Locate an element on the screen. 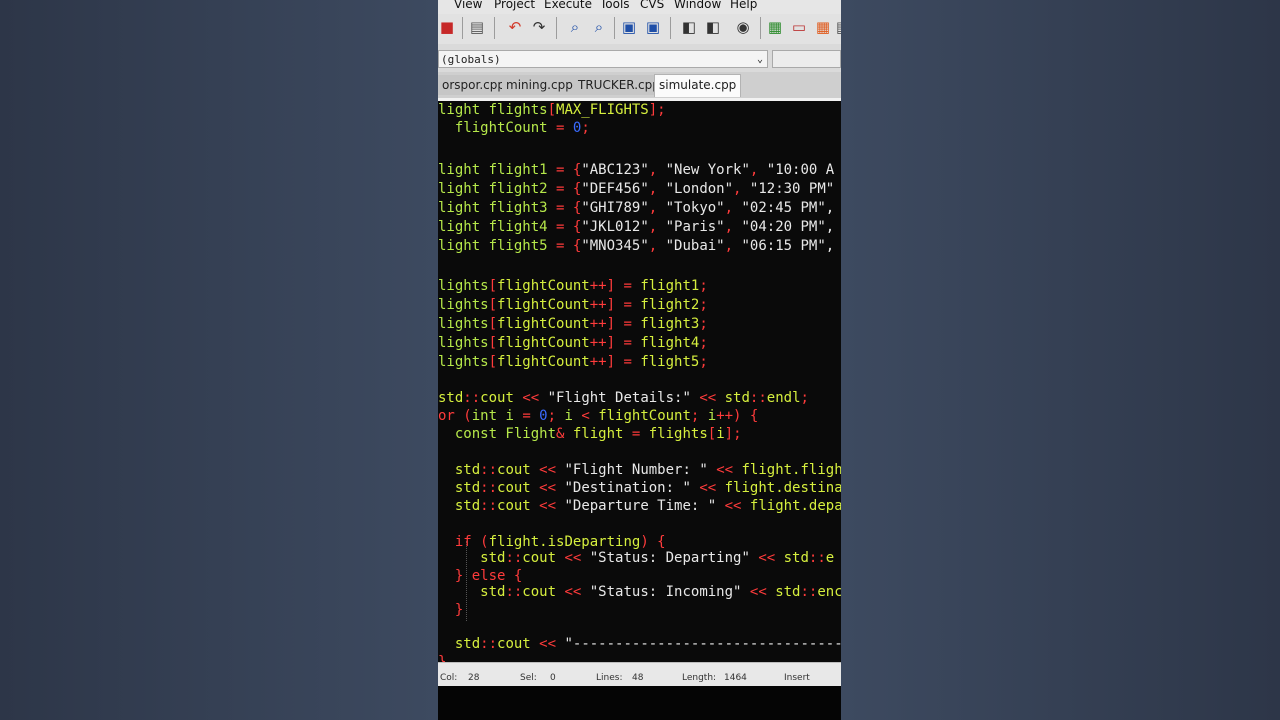  compile-icon: ▦ is located at coordinates (775, 27).